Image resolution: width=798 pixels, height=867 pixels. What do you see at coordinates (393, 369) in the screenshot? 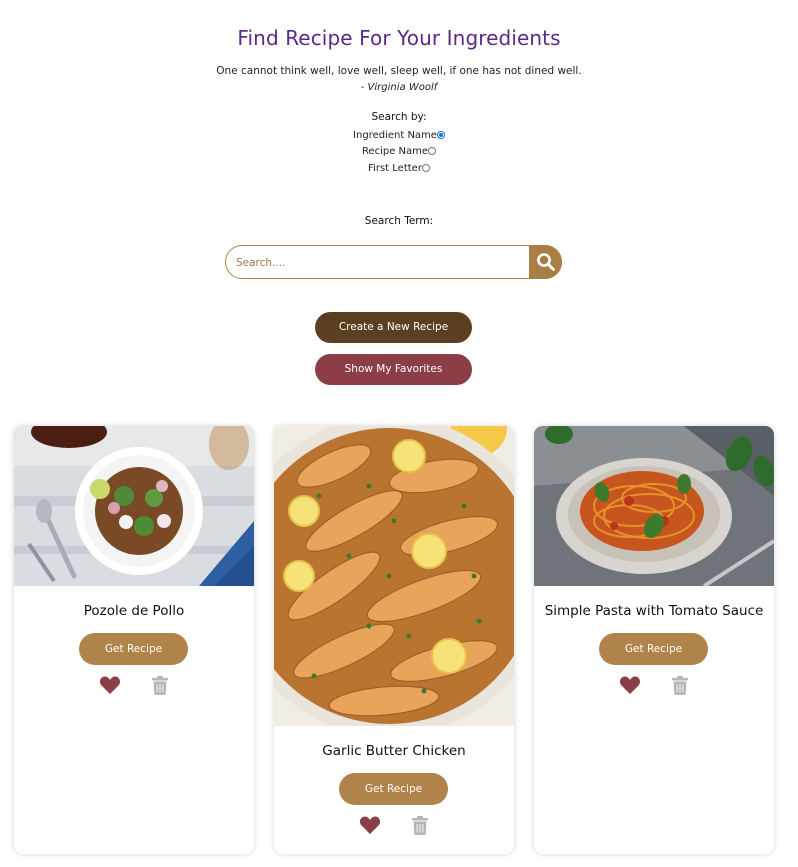
I see `show-favorites-button: Show My Favorites` at bounding box center [393, 369].